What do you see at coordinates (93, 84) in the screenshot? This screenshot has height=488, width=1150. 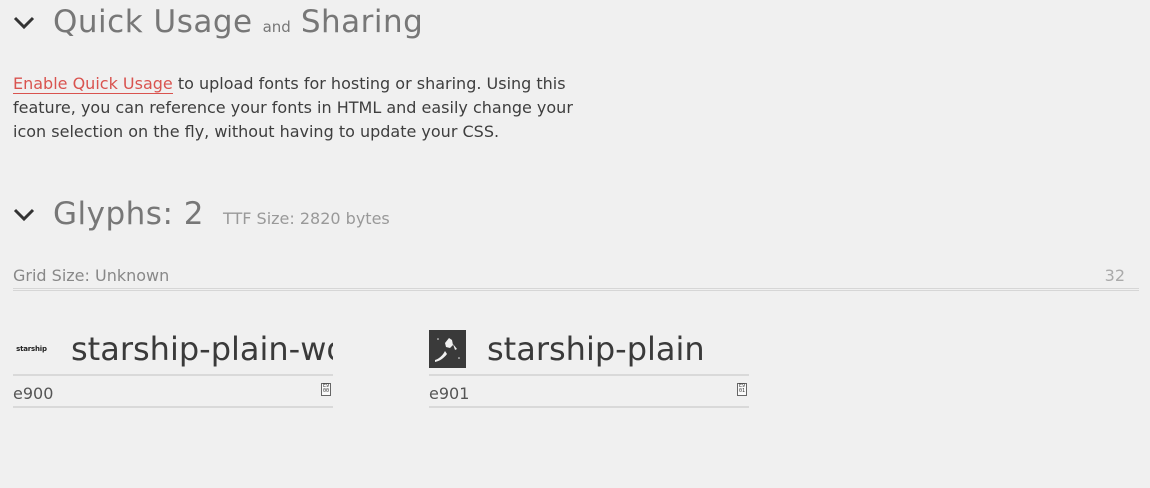 I see `enable-quick-usage-link: Enable Quick Usage` at bounding box center [93, 84].